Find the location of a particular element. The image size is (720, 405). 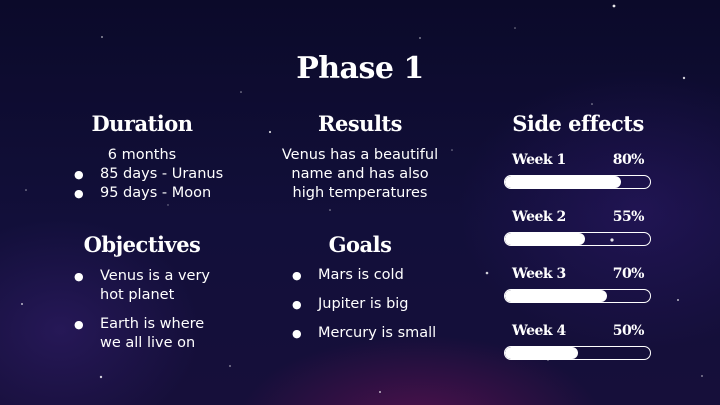

list-item: Earth is where we all live on is located at coordinates (149, 334).